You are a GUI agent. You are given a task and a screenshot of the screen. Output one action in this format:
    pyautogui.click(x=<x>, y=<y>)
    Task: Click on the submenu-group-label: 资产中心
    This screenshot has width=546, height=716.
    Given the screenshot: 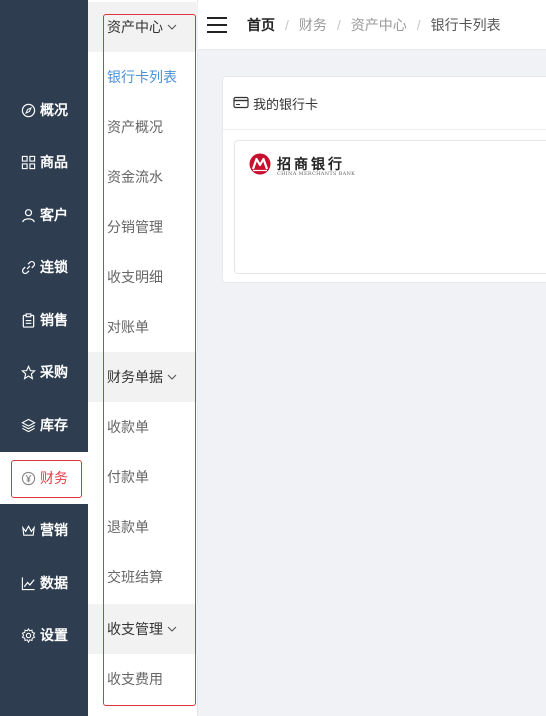 What is the action you would take?
    pyautogui.click(x=135, y=27)
    